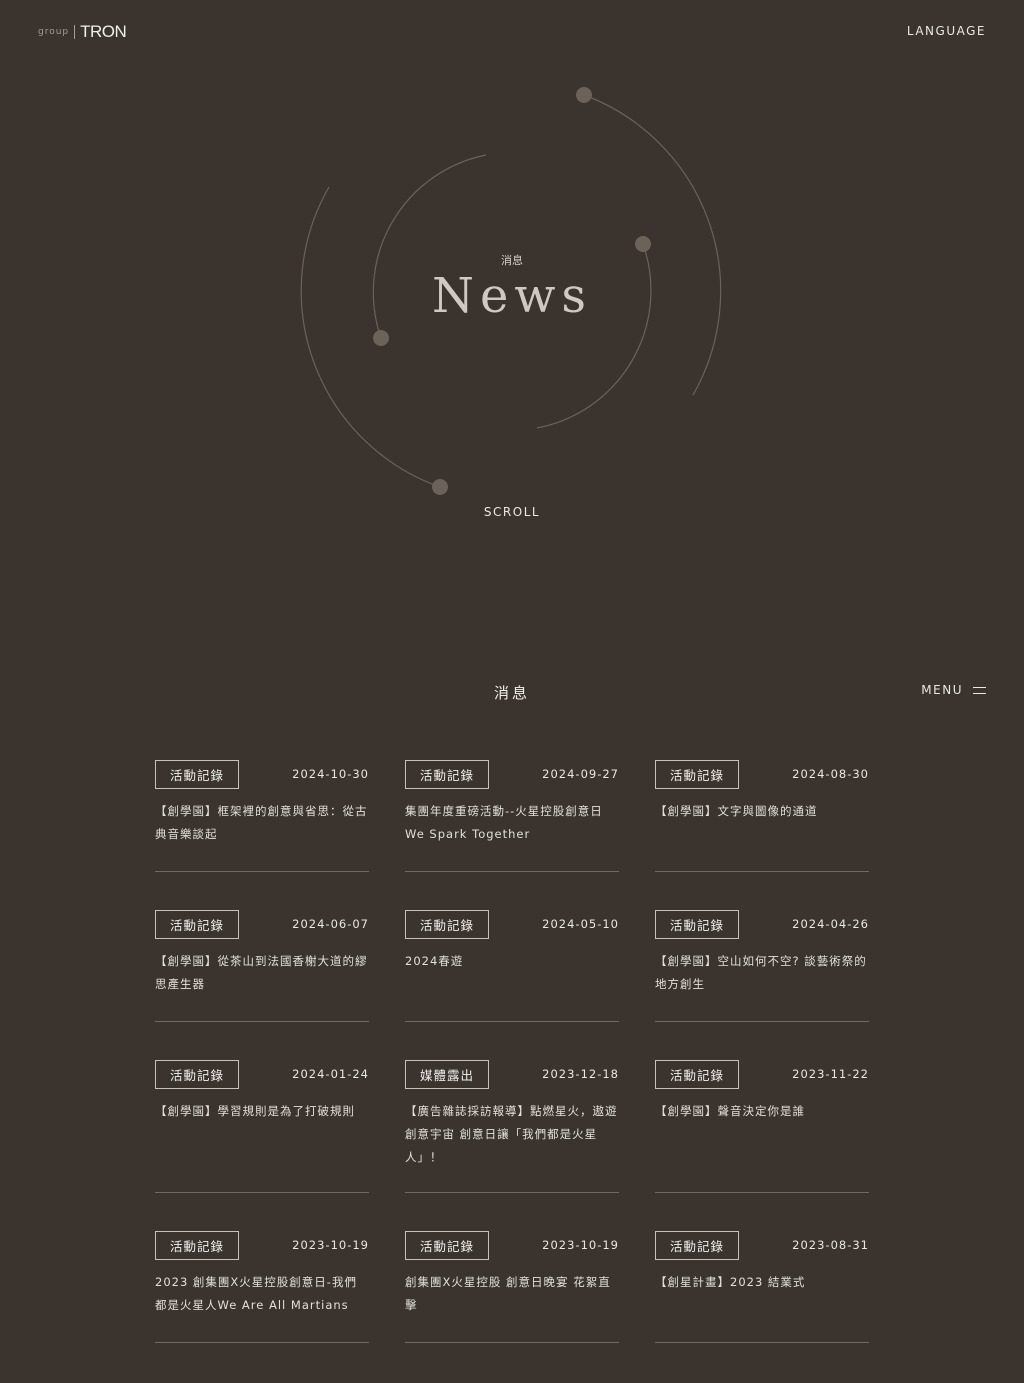 This screenshot has height=1383, width=1024. What do you see at coordinates (762, 811) in the screenshot?
I see `news-title: 【創學園】文字與圖像的通道` at bounding box center [762, 811].